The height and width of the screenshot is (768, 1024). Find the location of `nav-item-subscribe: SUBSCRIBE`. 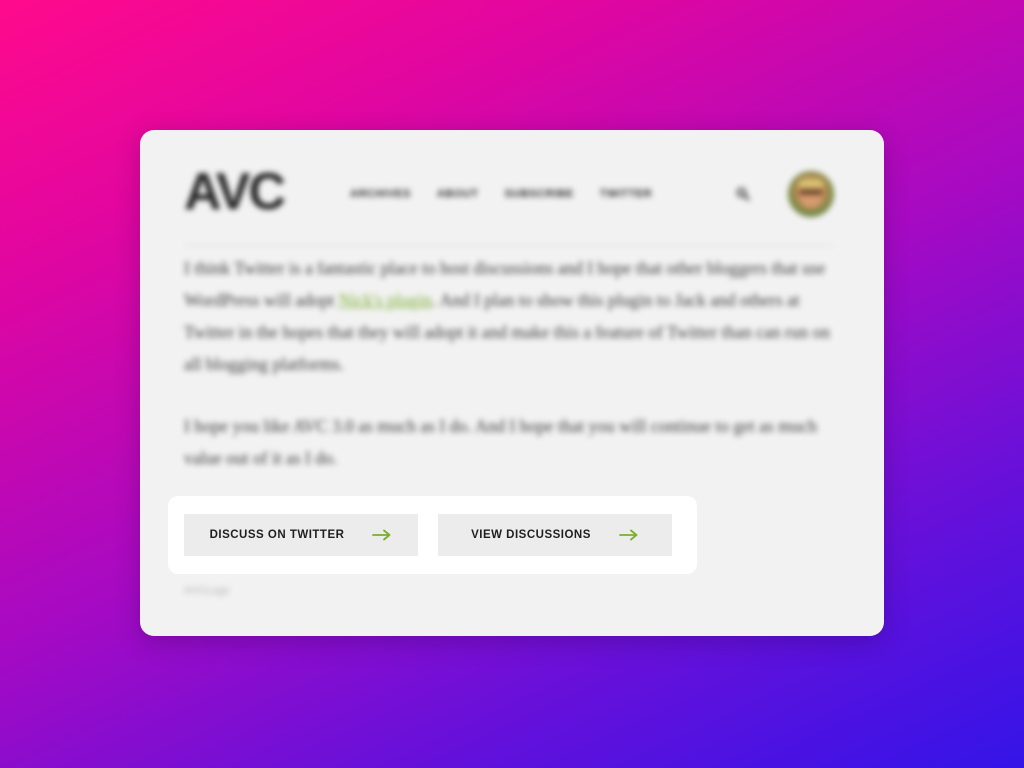

nav-item-subscribe: SUBSCRIBE is located at coordinates (538, 194).